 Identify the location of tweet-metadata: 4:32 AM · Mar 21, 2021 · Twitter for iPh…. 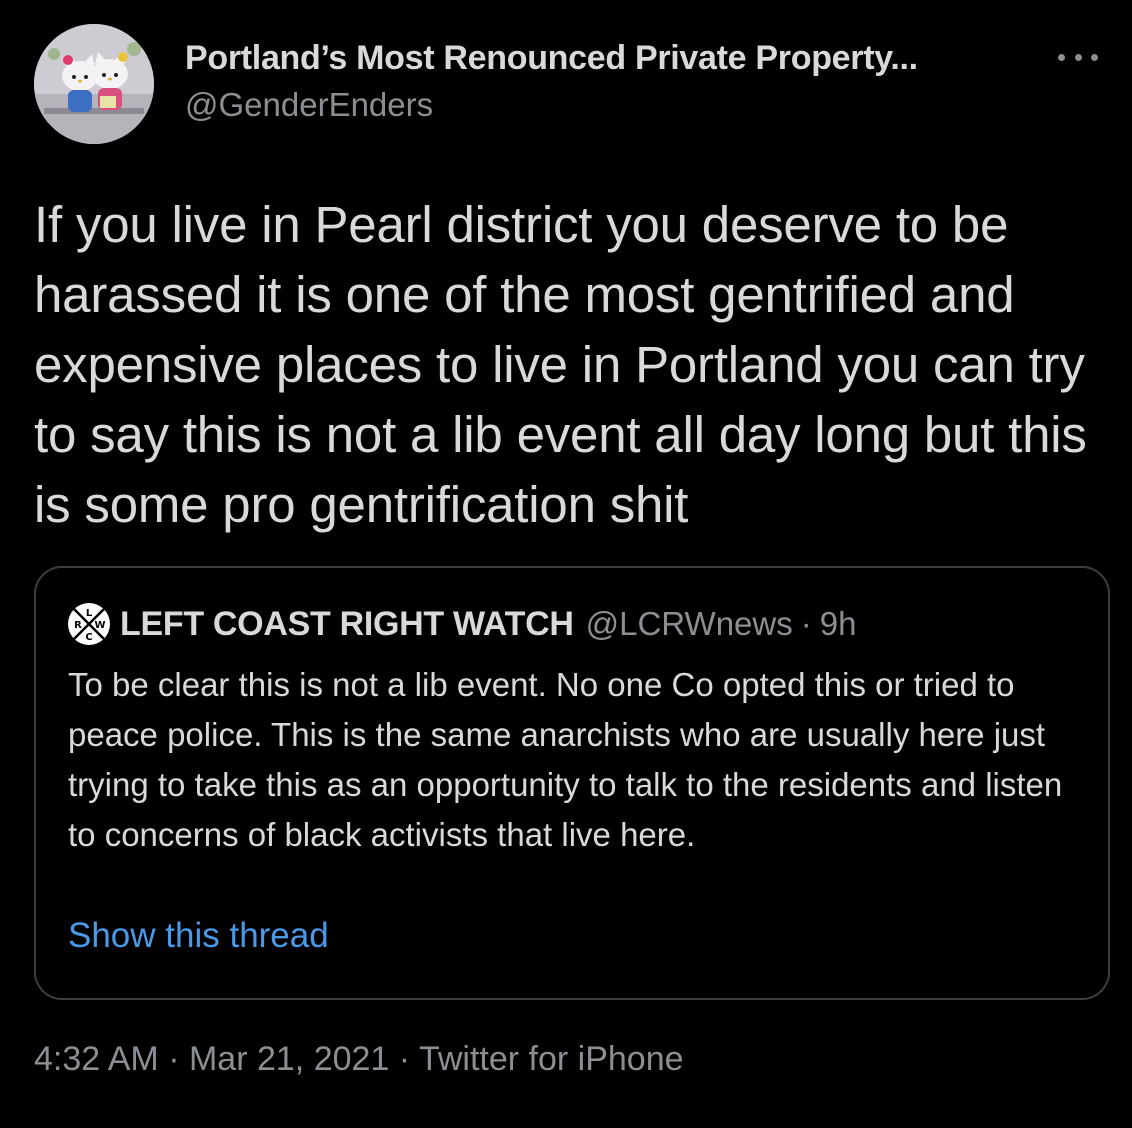
(359, 1059).